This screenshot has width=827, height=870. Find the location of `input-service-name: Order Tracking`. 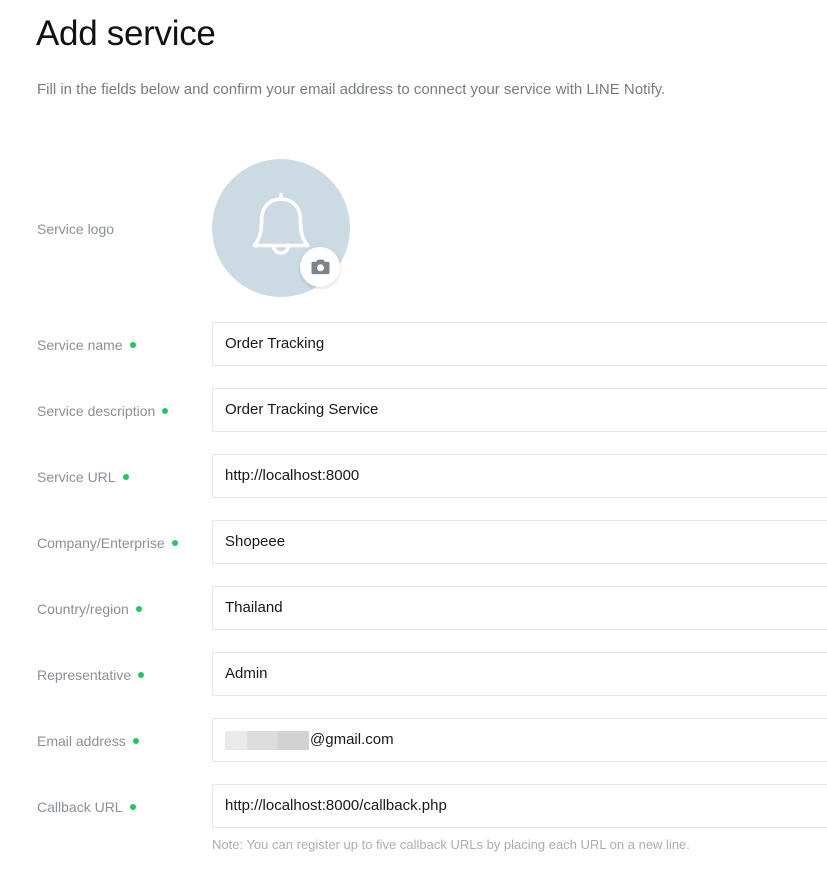

input-service-name: Order Tracking is located at coordinates (519, 344).